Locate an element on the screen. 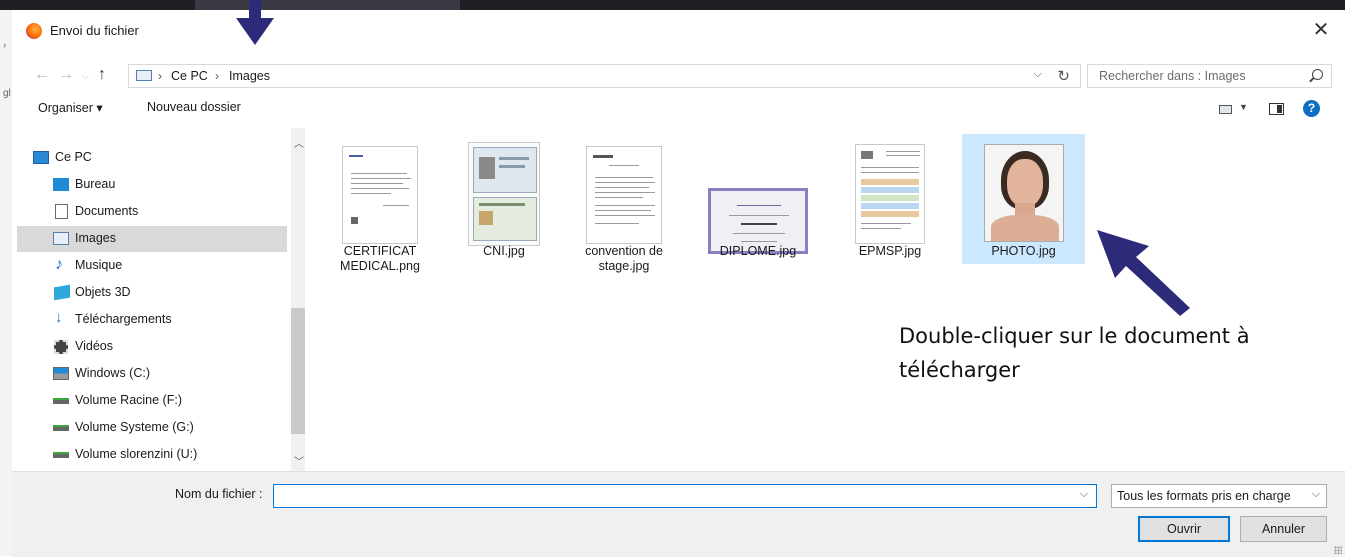 This screenshot has width=1345, height=557. sidebar-item-label: Volume slorenzini (U:) is located at coordinates (136, 454).